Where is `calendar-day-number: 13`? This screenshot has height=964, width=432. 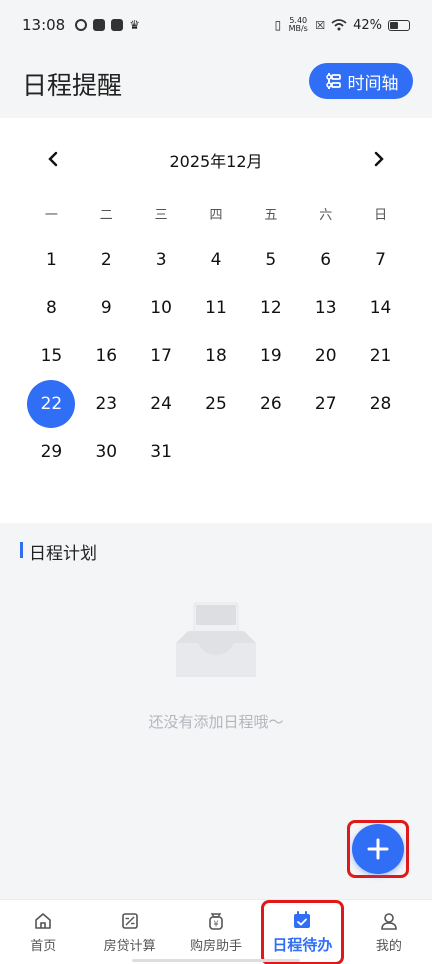
calendar-day-number: 13 is located at coordinates (325, 308).